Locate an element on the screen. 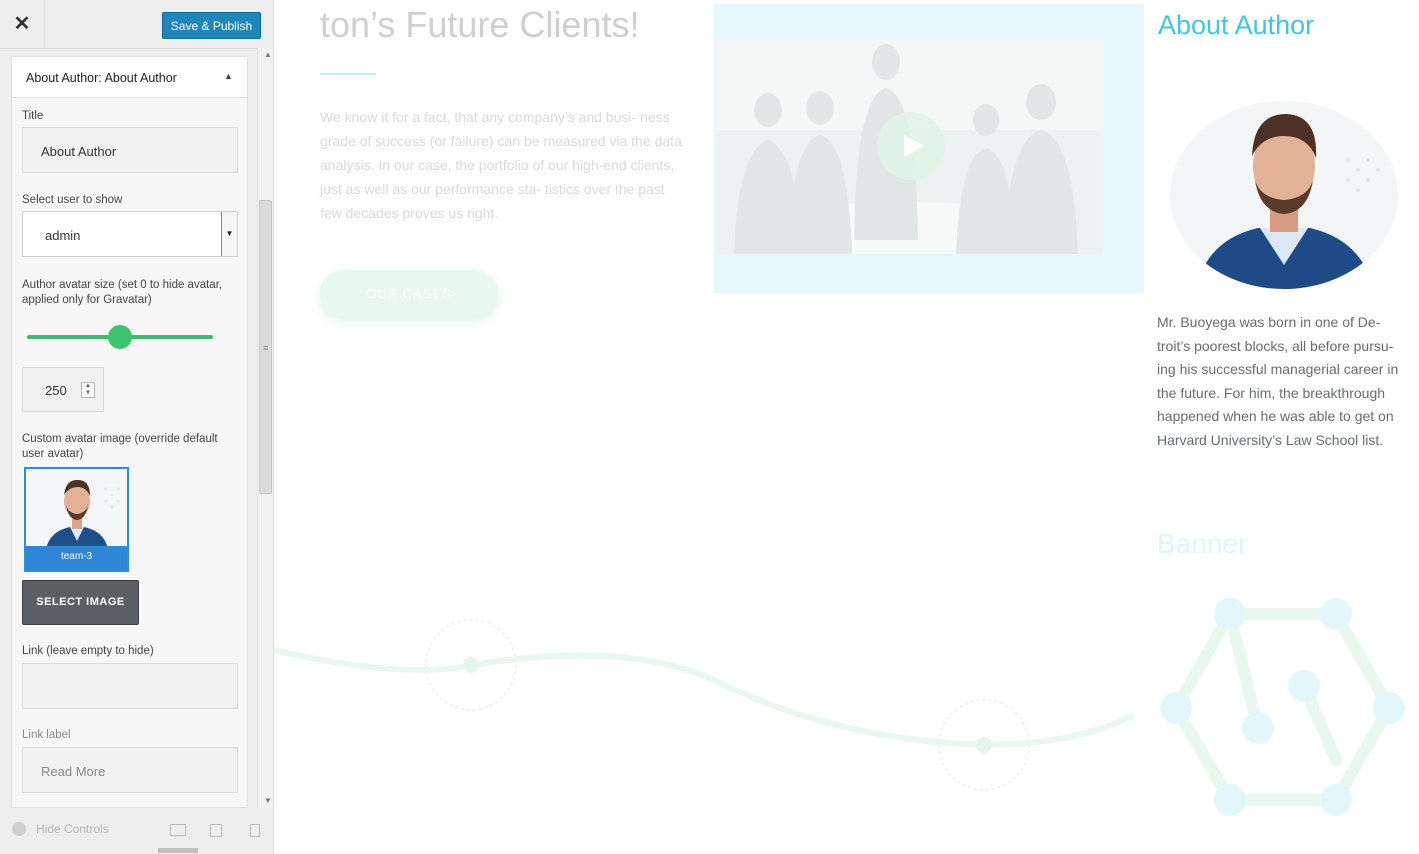  select-user-dropdown: admin ▼ is located at coordinates (130, 234).